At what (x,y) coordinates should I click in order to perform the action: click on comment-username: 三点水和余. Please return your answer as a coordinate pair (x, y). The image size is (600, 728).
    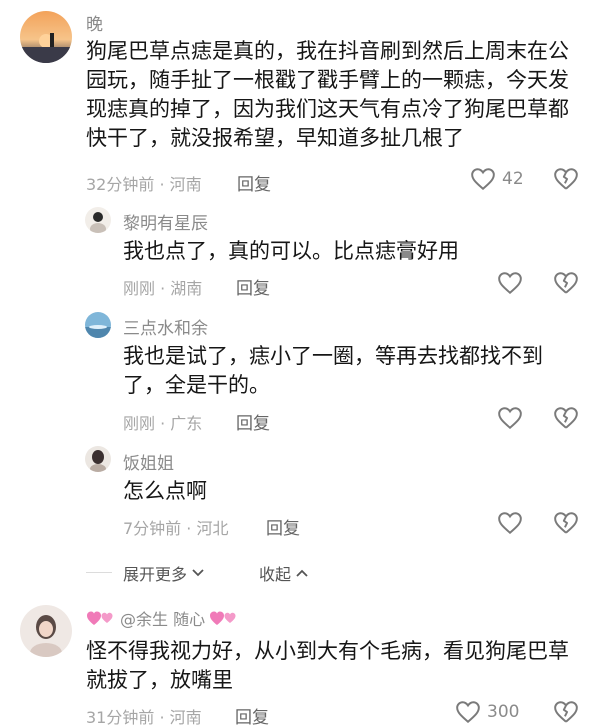
    Looking at the image, I should click on (165, 326).